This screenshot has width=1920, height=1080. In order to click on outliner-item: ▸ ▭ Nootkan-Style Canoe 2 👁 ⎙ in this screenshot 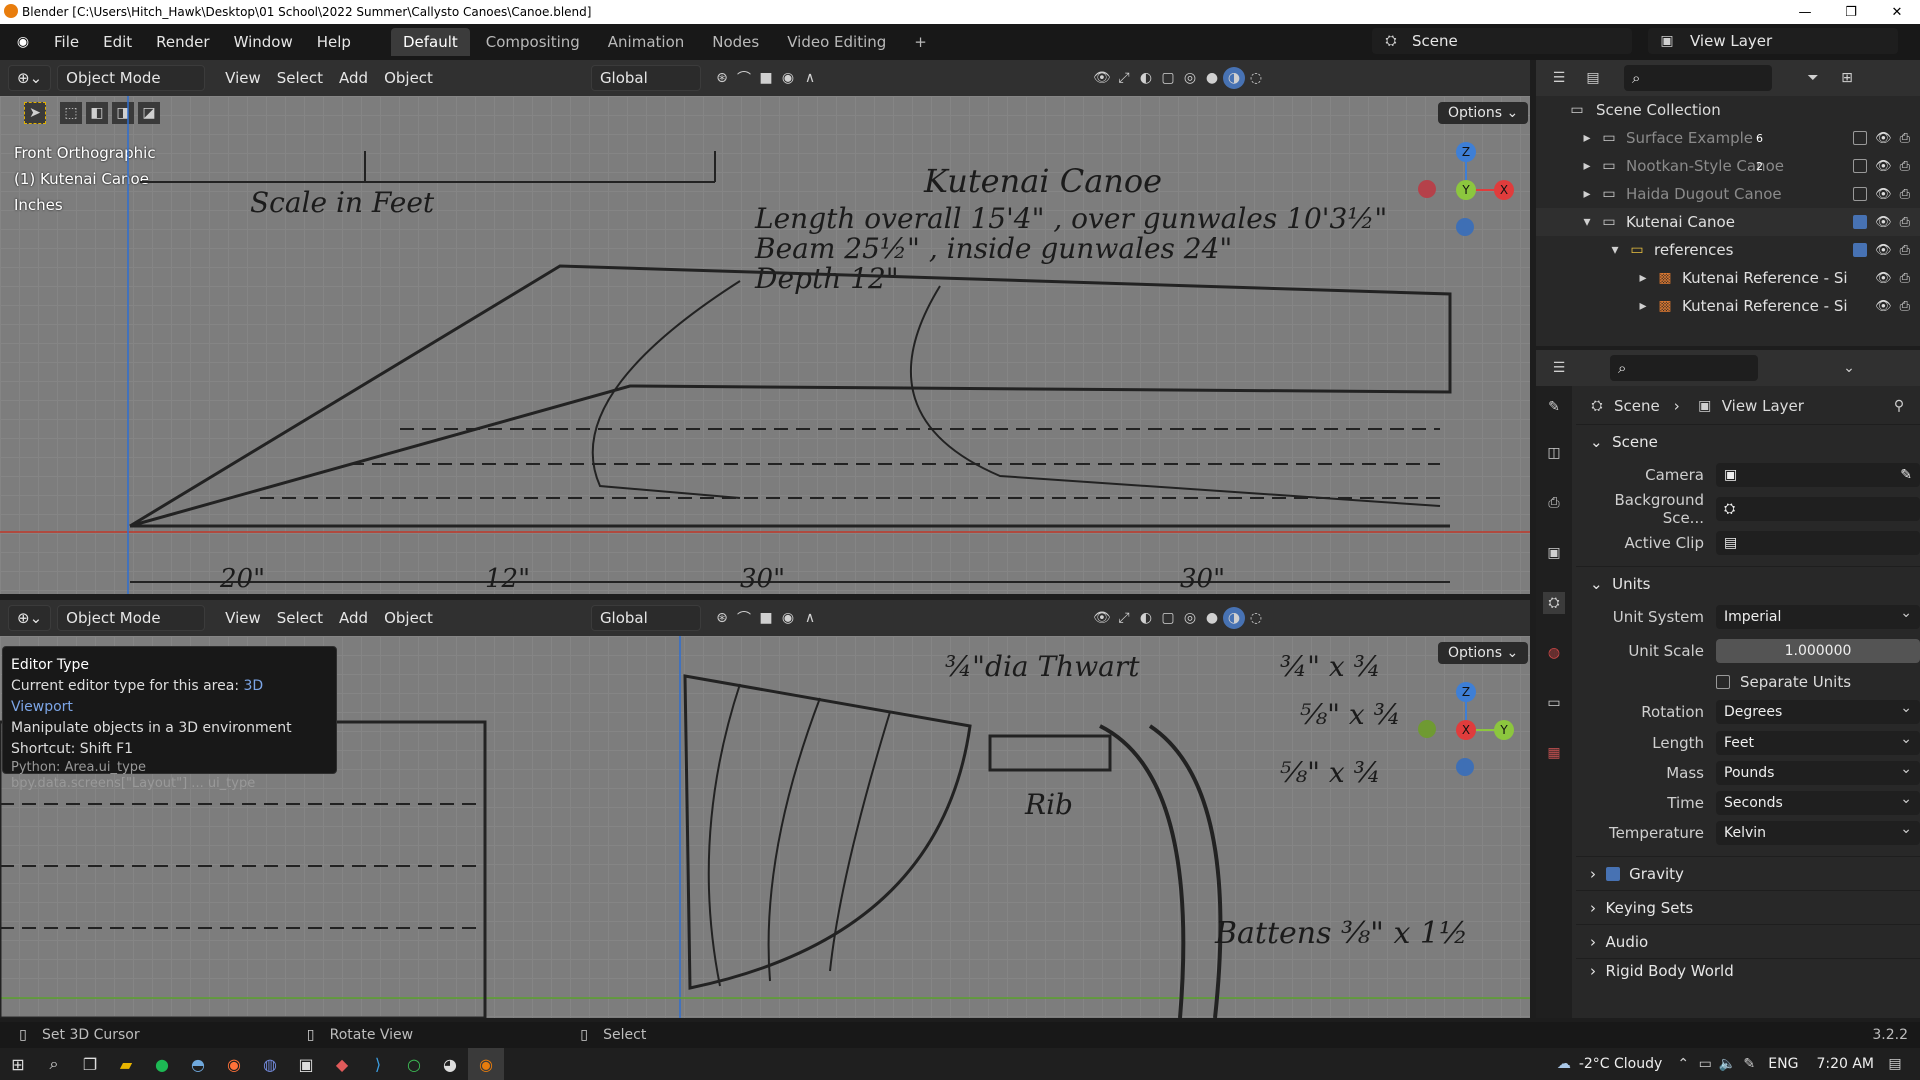, I will do `click(1728, 166)`.